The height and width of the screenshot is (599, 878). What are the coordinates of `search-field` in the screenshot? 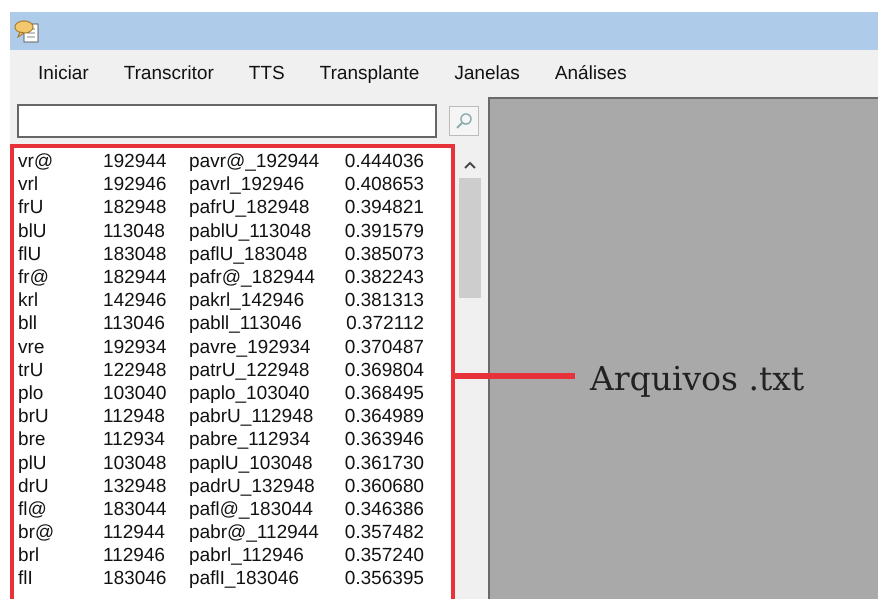 It's located at (227, 121).